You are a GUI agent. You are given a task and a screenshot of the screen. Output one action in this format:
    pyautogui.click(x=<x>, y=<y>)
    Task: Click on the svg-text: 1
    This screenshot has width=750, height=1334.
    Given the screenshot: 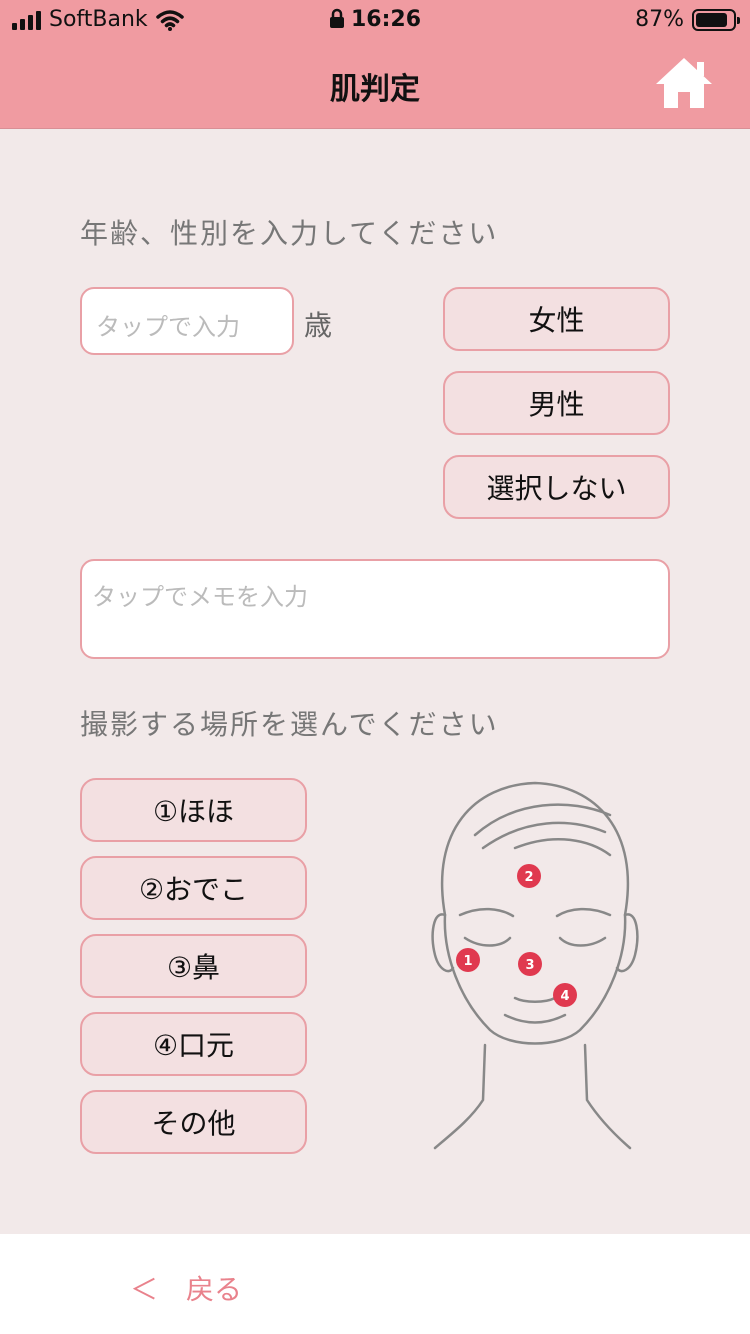 What is the action you would take?
    pyautogui.click(x=467, y=961)
    